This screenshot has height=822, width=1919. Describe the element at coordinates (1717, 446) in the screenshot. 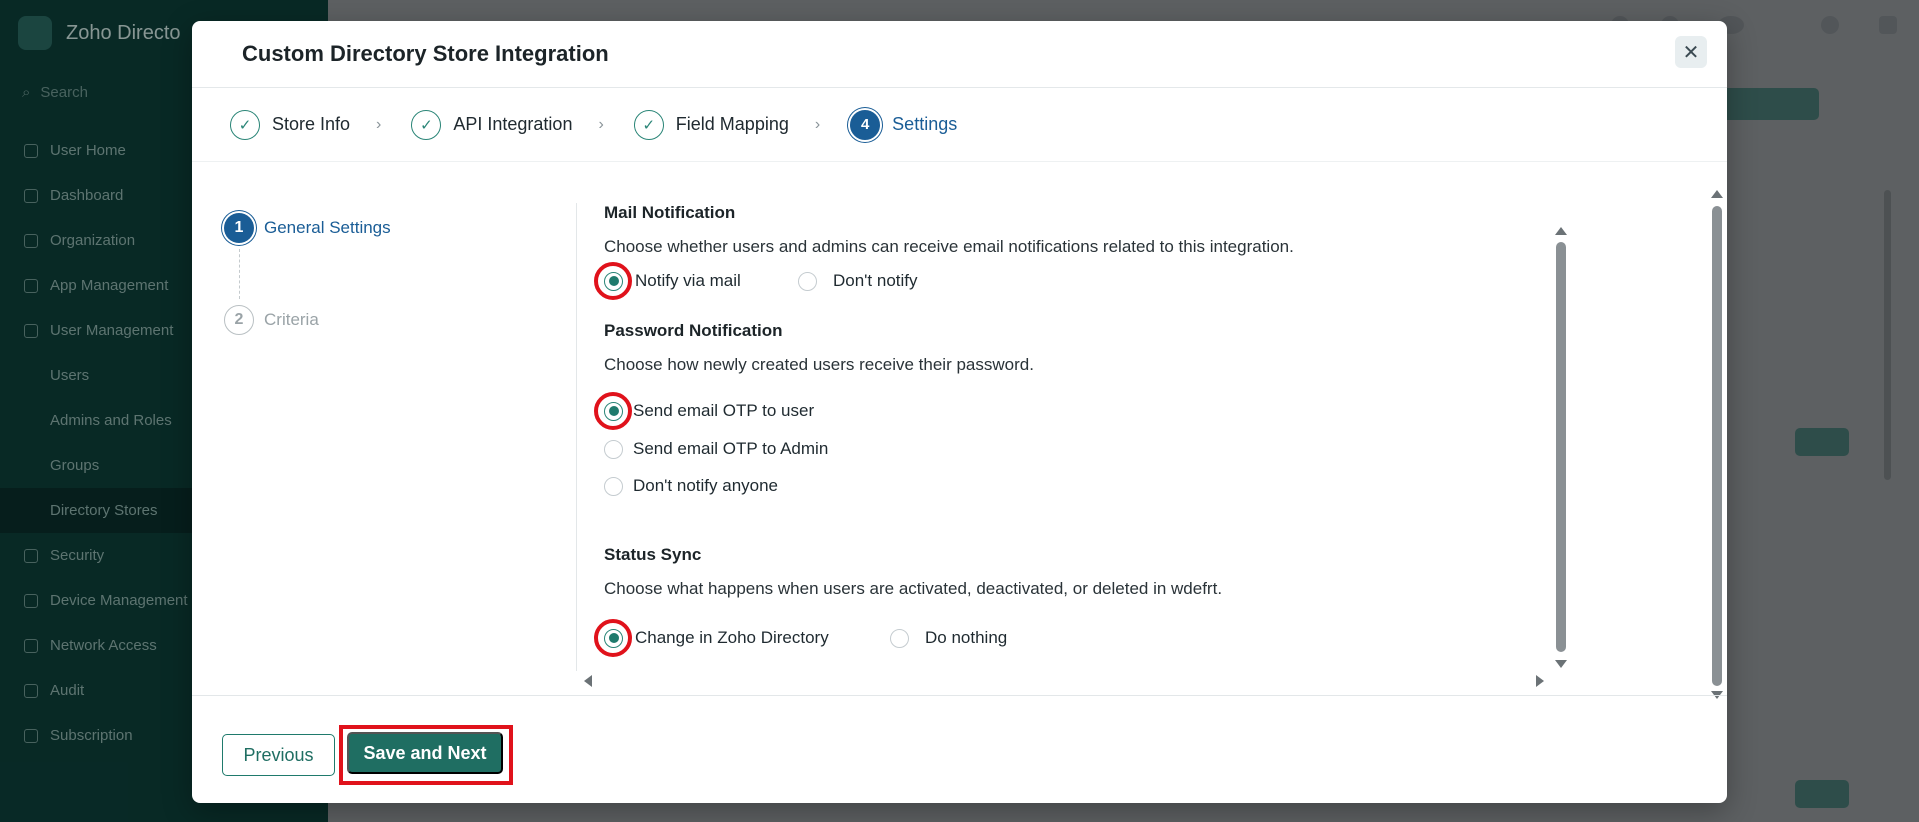

I see `outer-vertical-scrollbar` at that location.